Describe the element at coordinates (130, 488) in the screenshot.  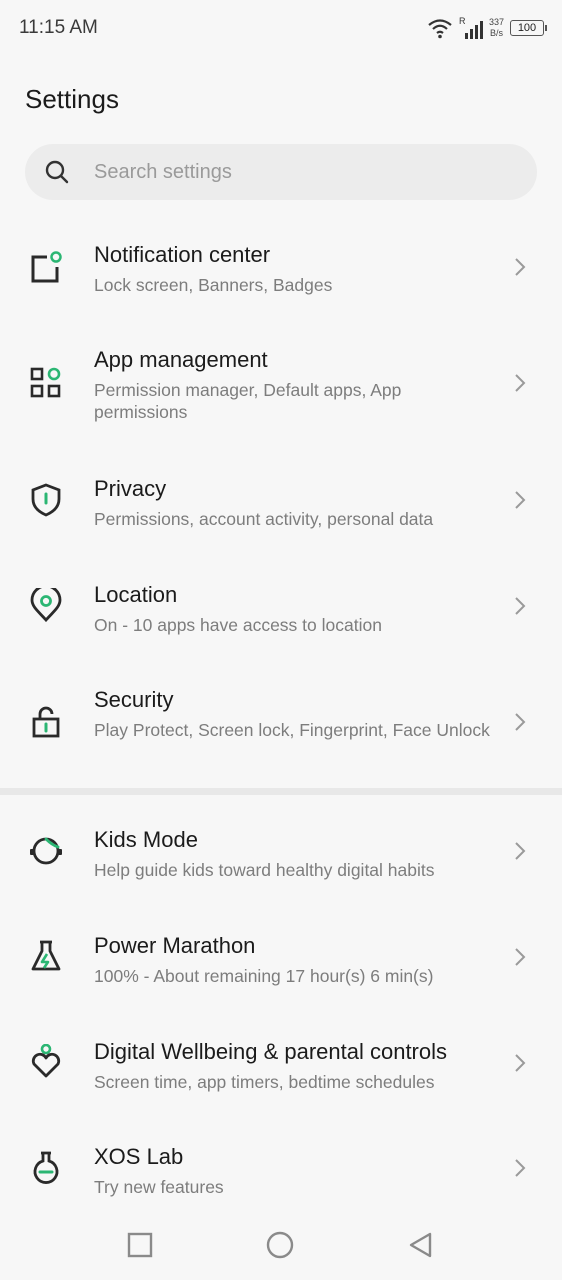
I see `settings-item-title: Privacy` at that location.